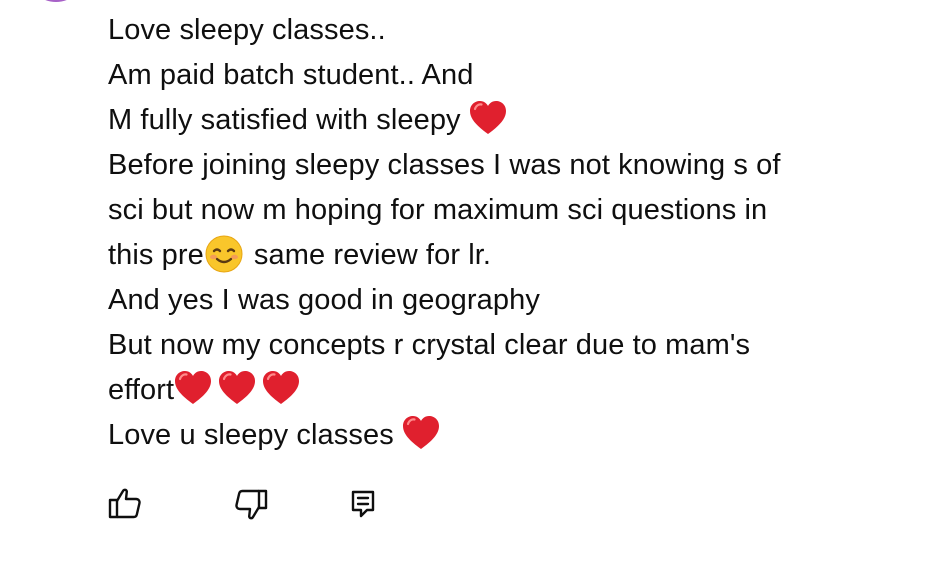 The width and height of the screenshot is (927, 570). I want to click on reply-button, so click(369, 504).